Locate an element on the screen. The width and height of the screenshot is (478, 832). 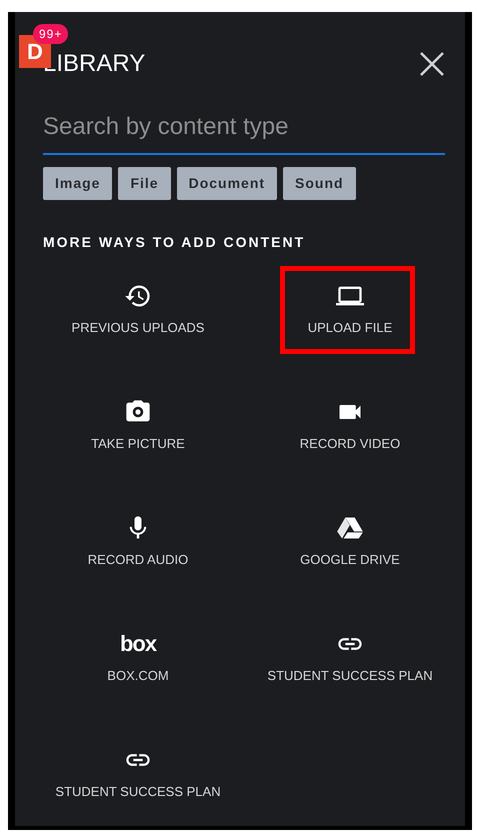
option-tile: TAKE PICTURE is located at coordinates (138, 432).